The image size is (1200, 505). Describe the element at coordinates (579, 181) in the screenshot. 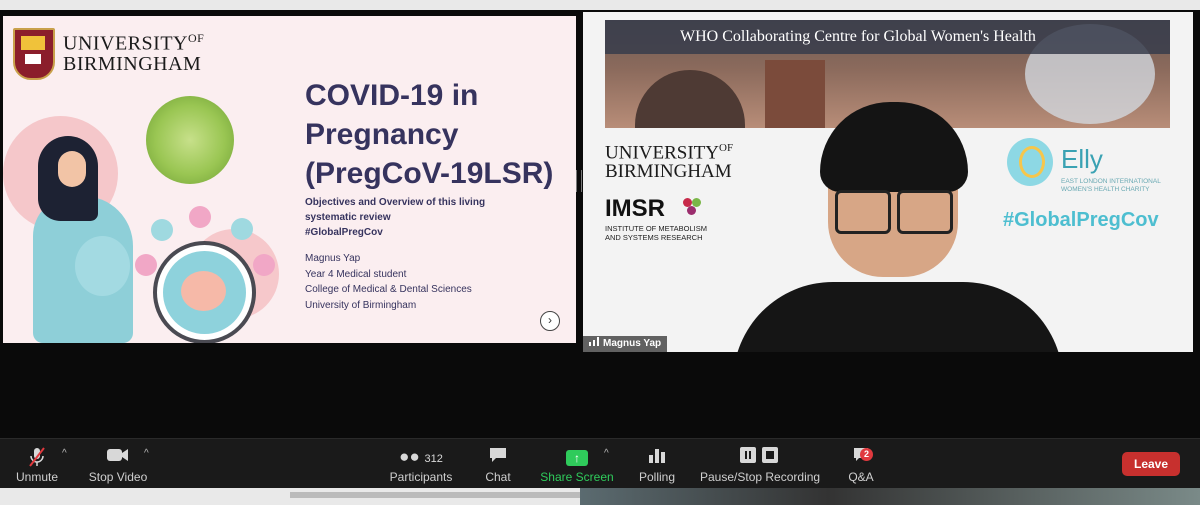

I see `split-divider-handle` at that location.